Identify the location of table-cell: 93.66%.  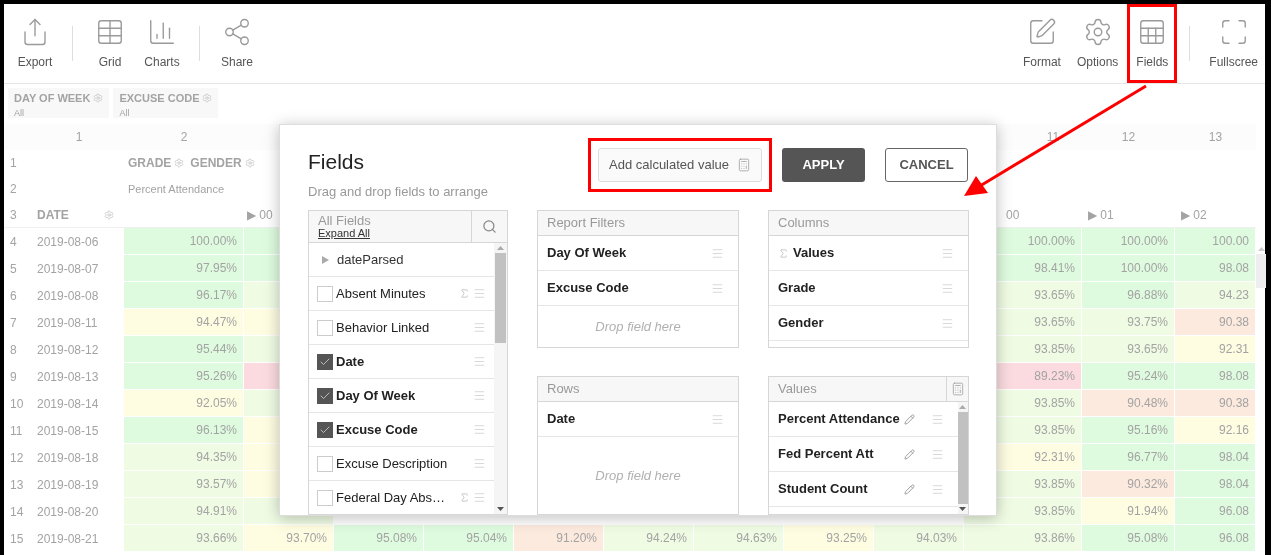
(184, 538).